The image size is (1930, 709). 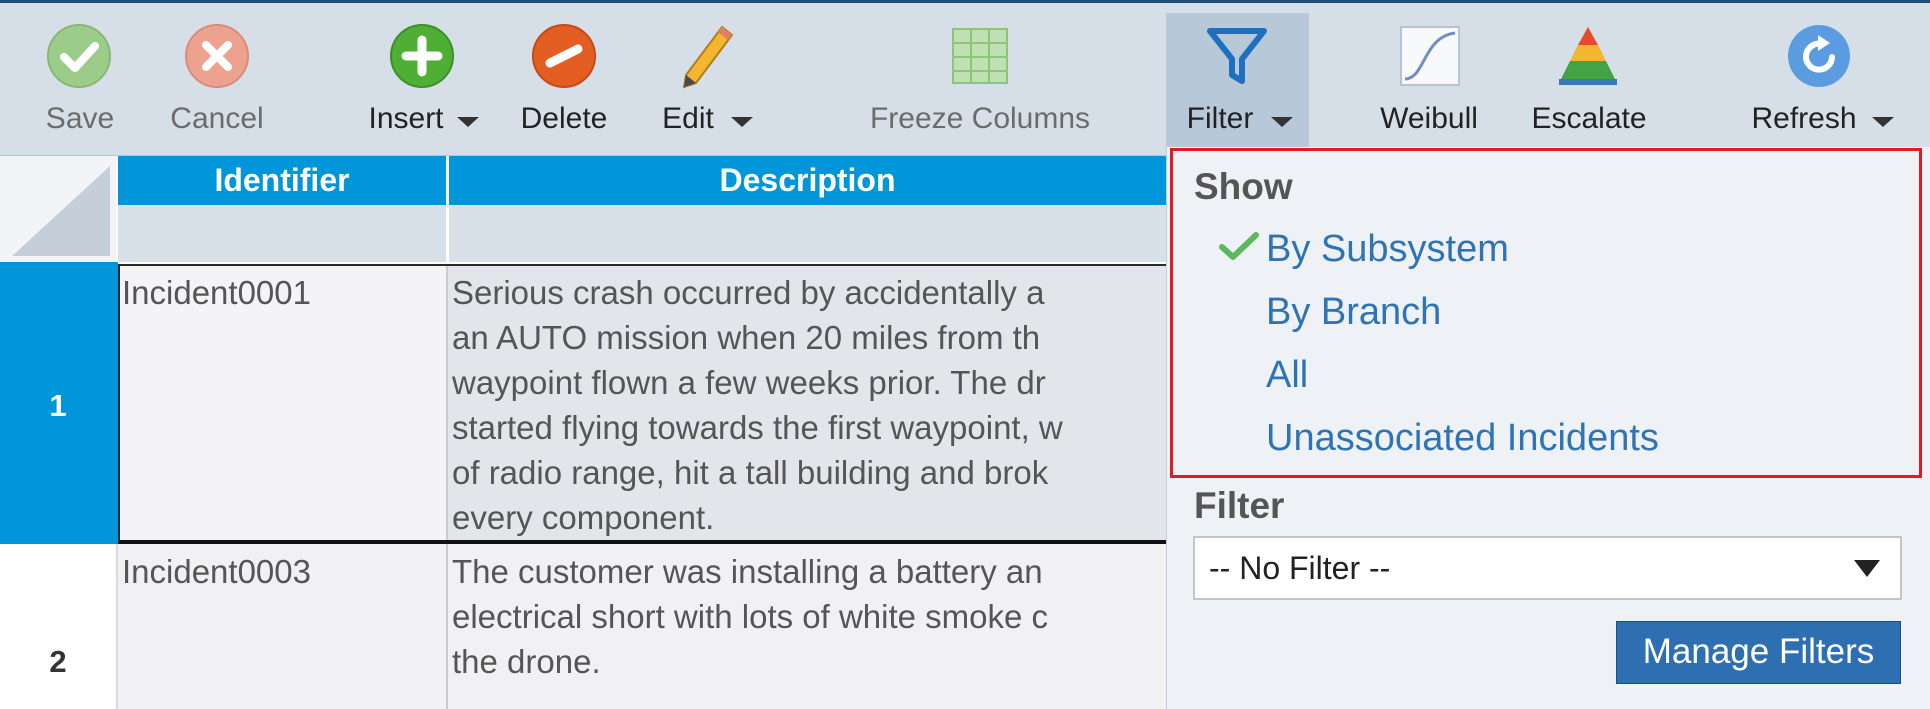 I want to click on filter-row-description, so click(x=807, y=233).